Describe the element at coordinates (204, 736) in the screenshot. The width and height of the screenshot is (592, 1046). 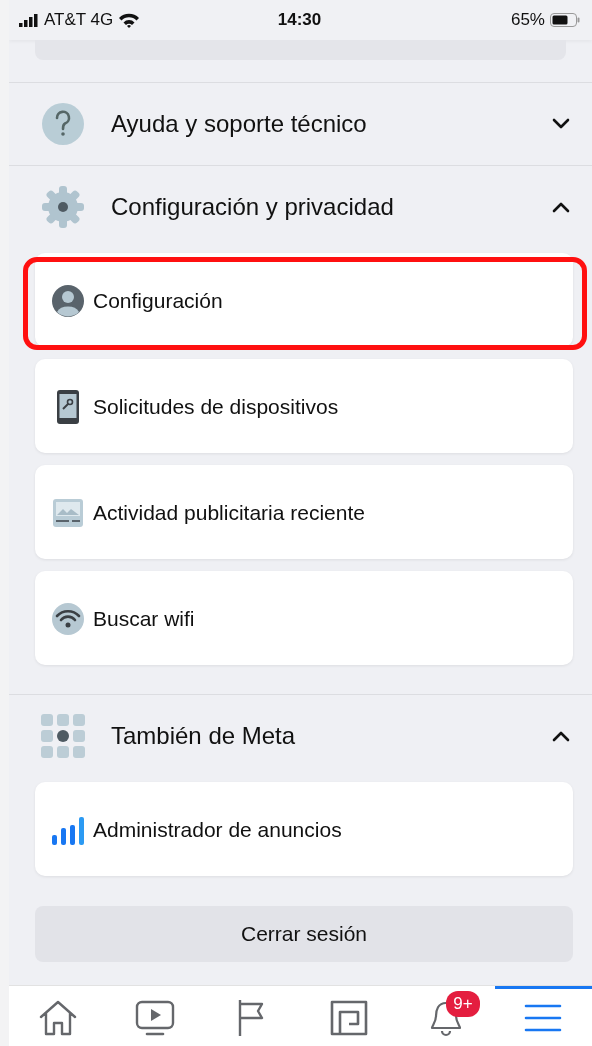
I see `section-title: También de Meta` at that location.